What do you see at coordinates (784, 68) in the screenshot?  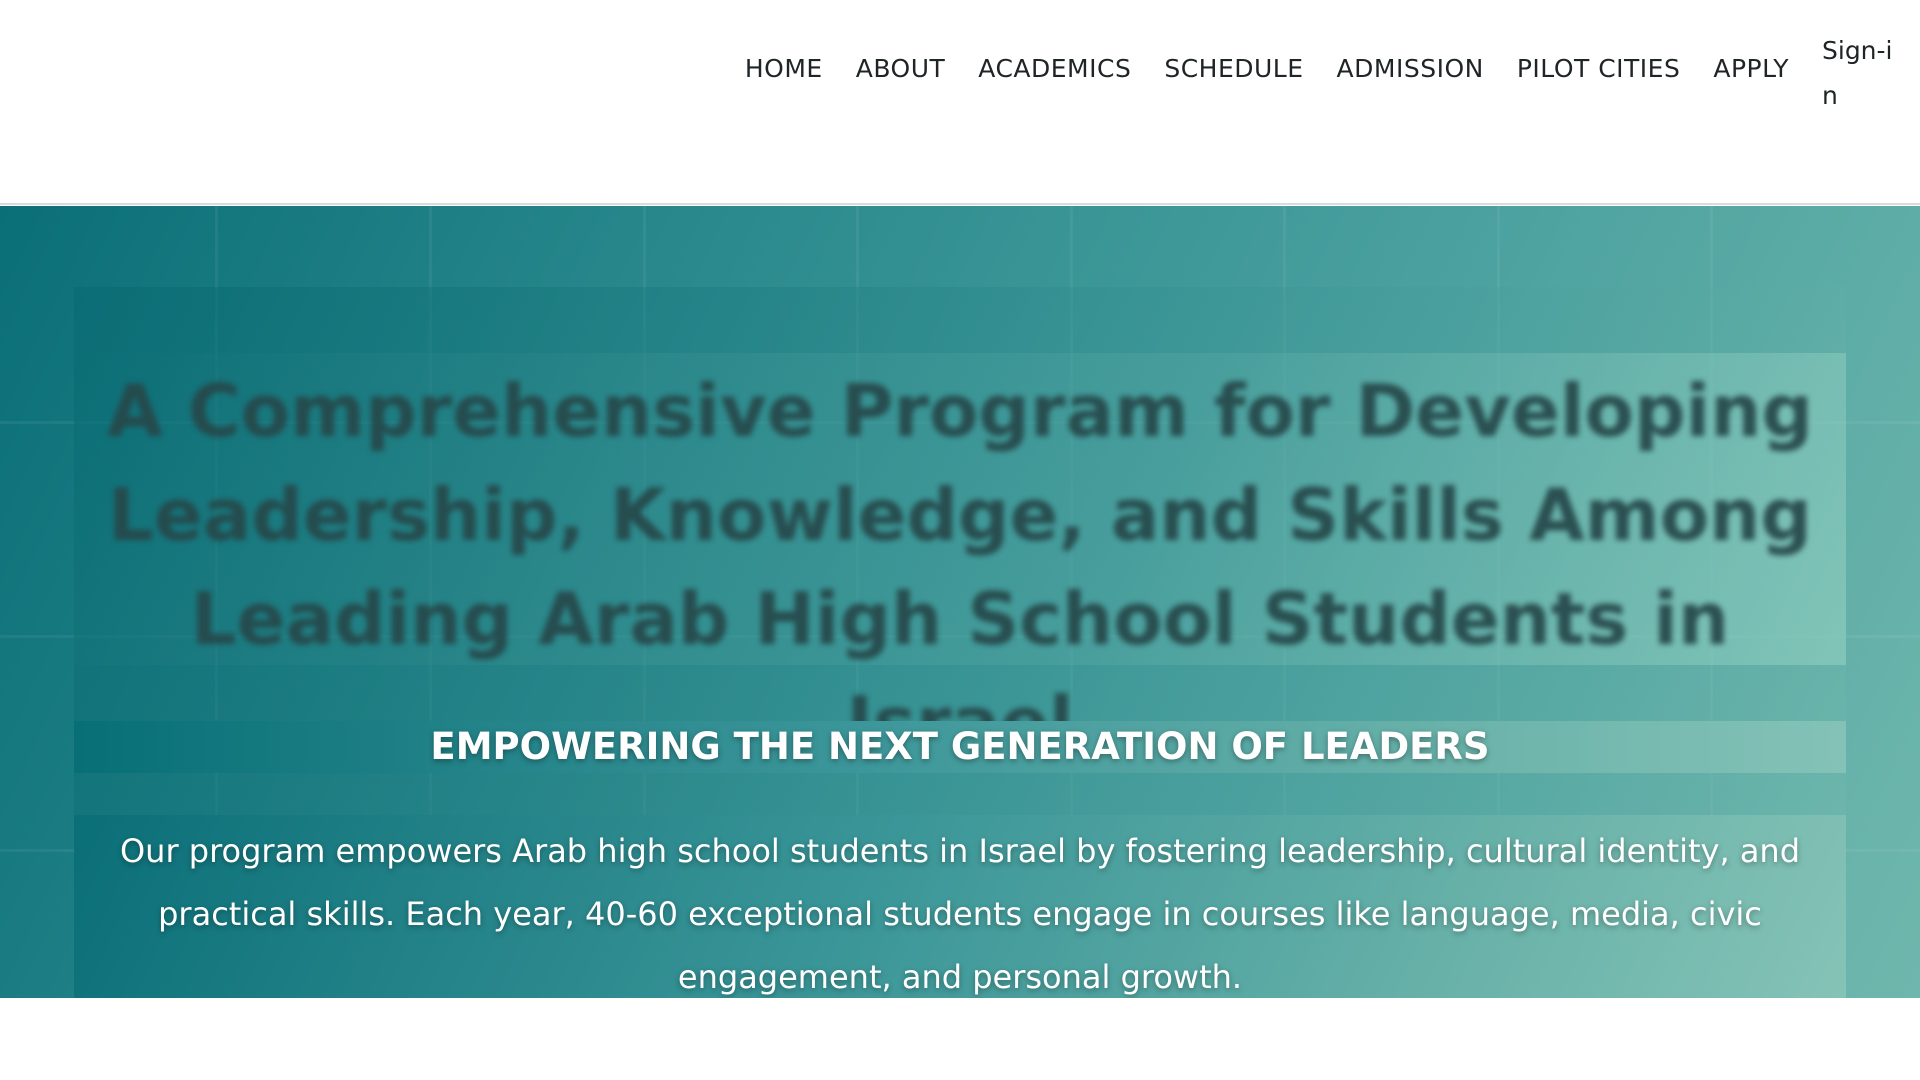 I see `nav-home-link: HOME` at bounding box center [784, 68].